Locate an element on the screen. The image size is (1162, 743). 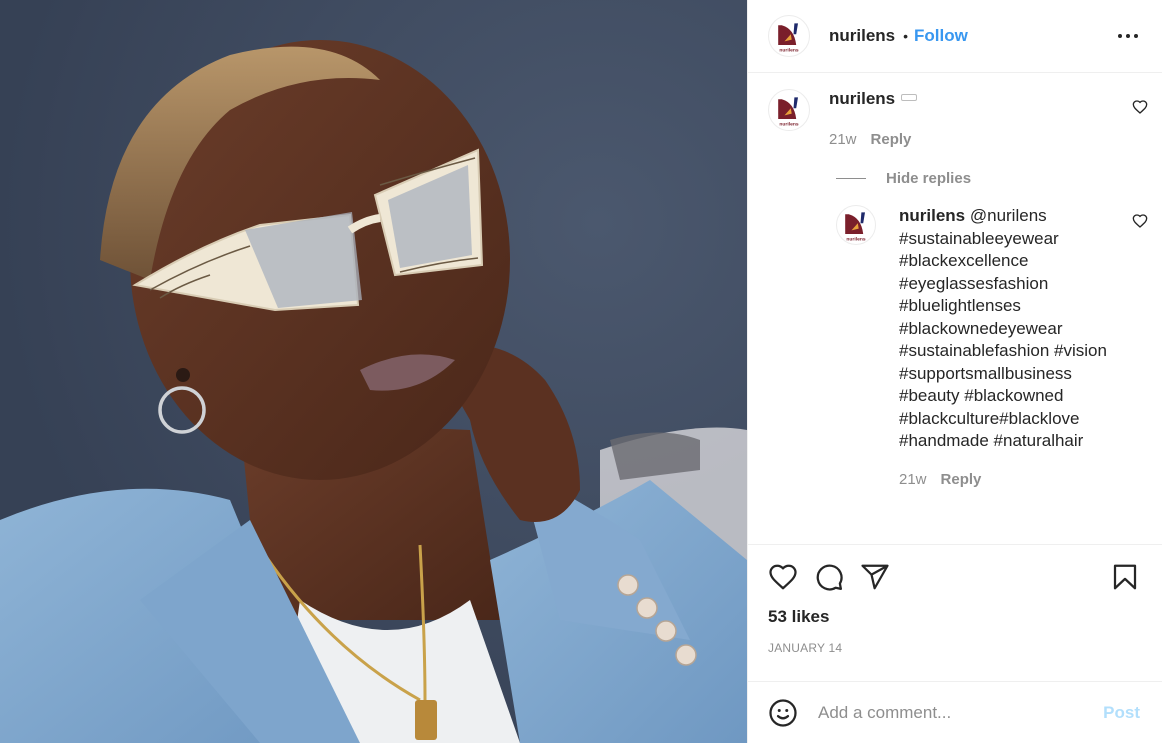
pendant is located at coordinates (426, 720).